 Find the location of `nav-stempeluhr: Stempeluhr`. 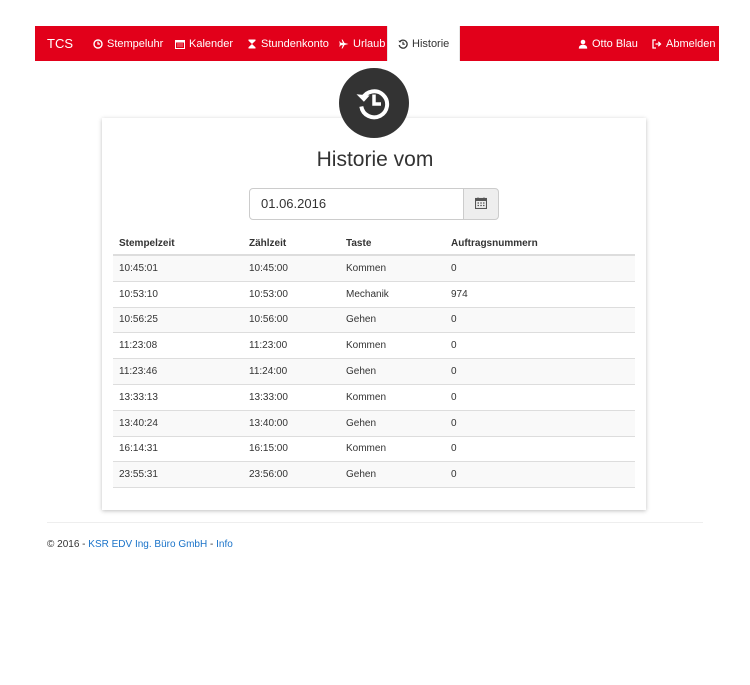

nav-stempeluhr: Stempeluhr is located at coordinates (128, 43).